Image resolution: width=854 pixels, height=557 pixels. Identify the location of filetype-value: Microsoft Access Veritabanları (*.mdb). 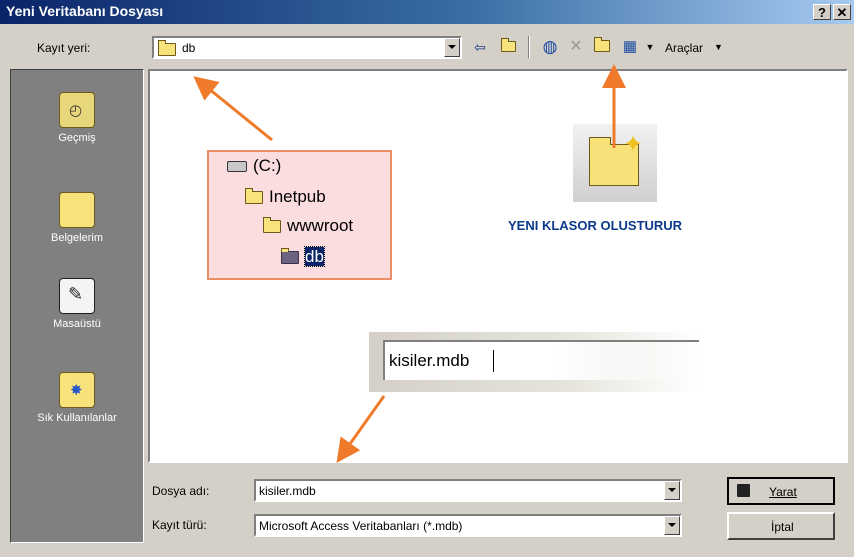
(361, 526).